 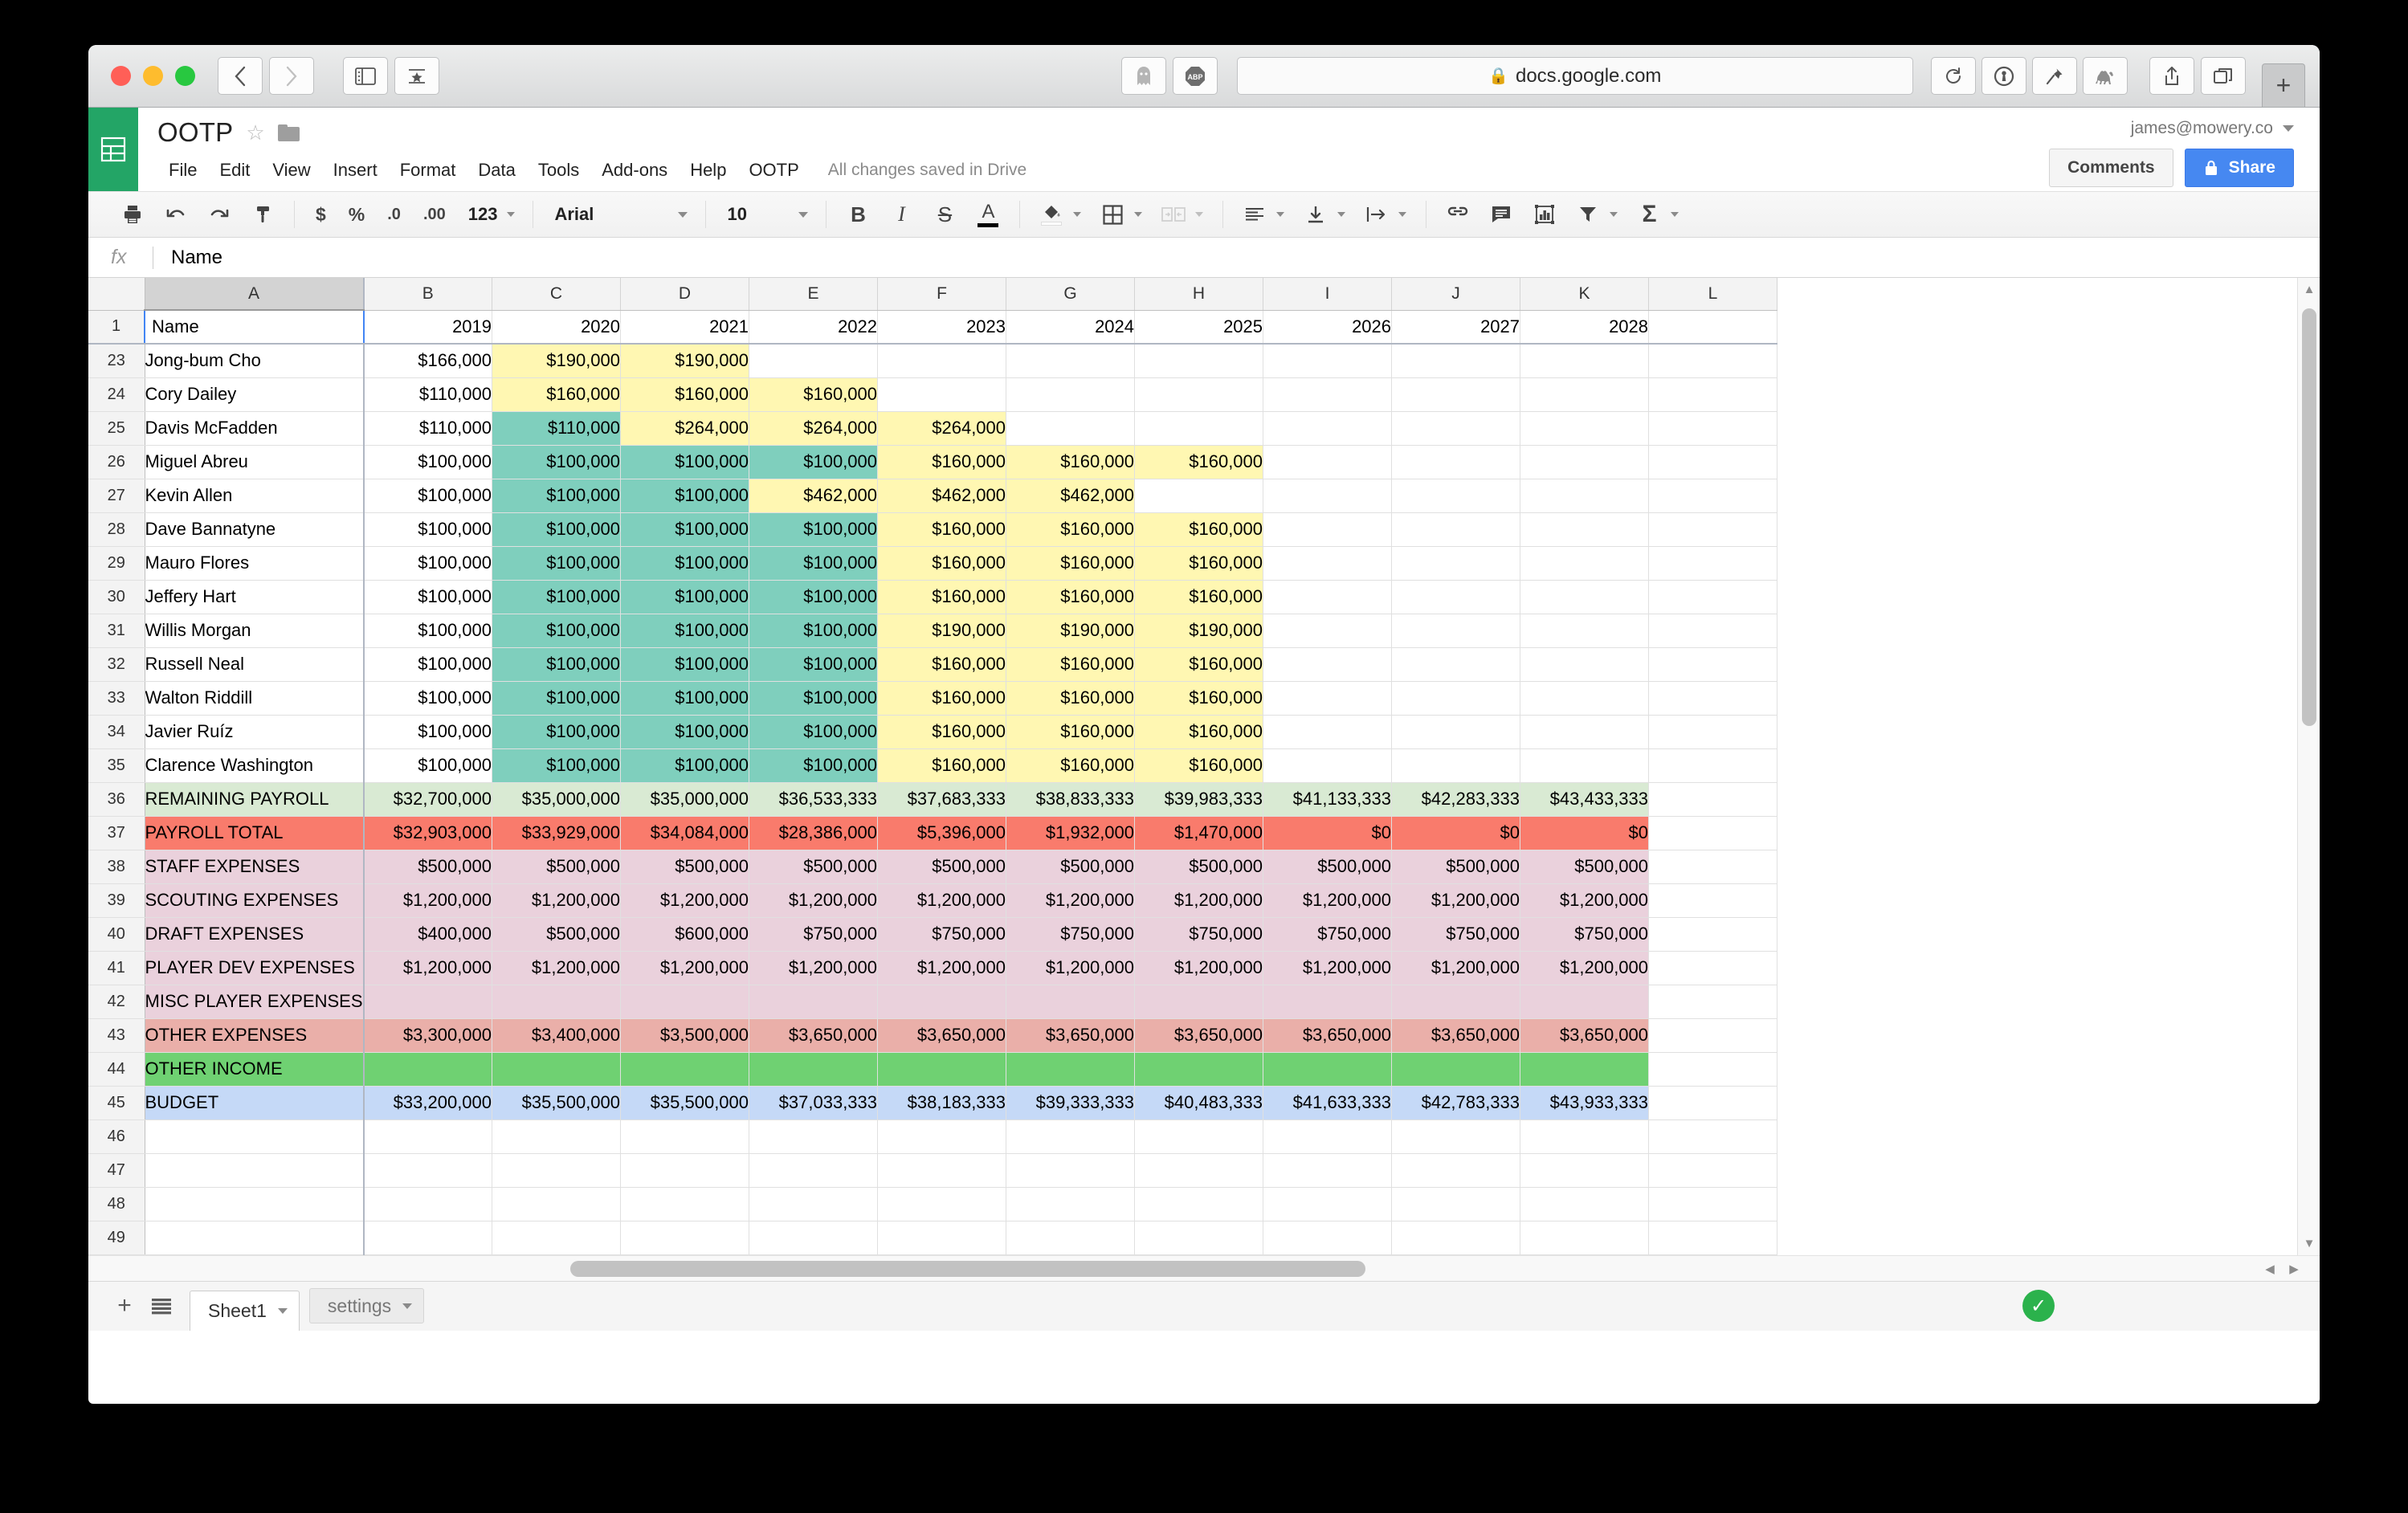 I want to click on table-cell-name: REMAINING PAYROLL, so click(x=255, y=799).